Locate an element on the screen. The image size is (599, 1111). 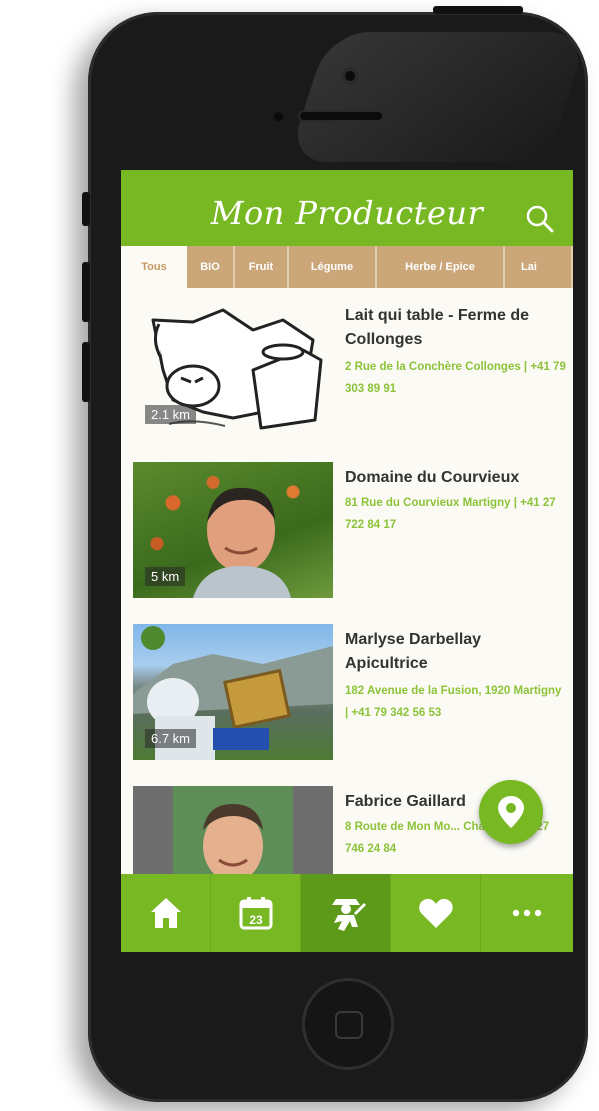
producer-name: Marlyse Darbellay Apicultrice is located at coordinates (413, 651).